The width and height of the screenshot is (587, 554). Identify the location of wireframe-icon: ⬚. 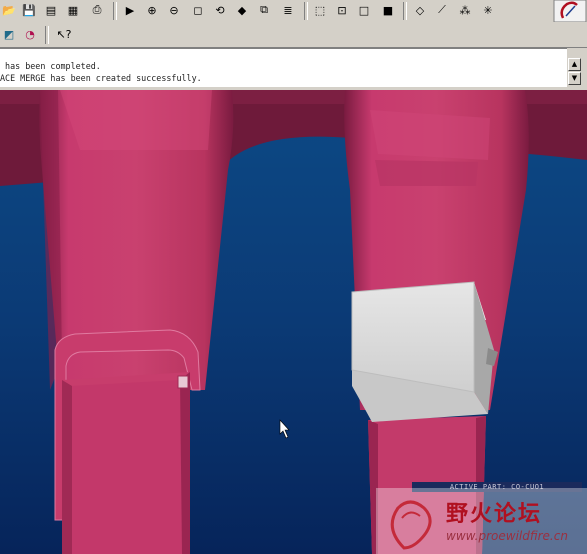
(320, 10).